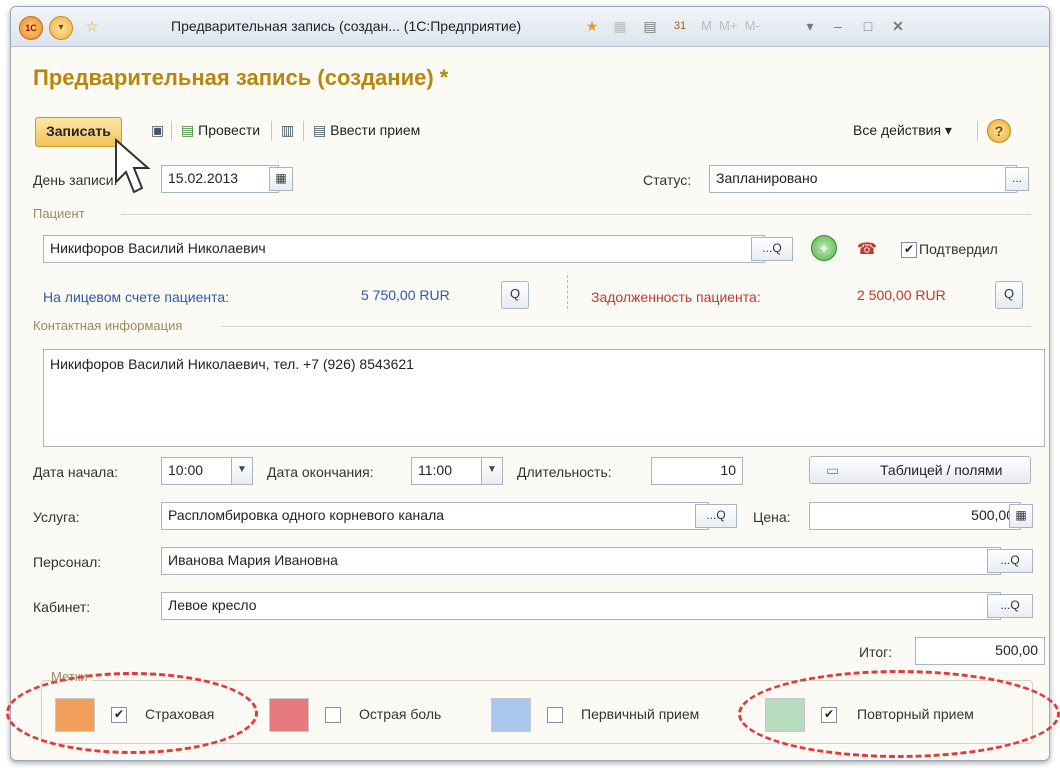 Image resolution: width=1060 pixels, height=768 pixels. What do you see at coordinates (78, 132) in the screenshot?
I see `save-button: Записать` at bounding box center [78, 132].